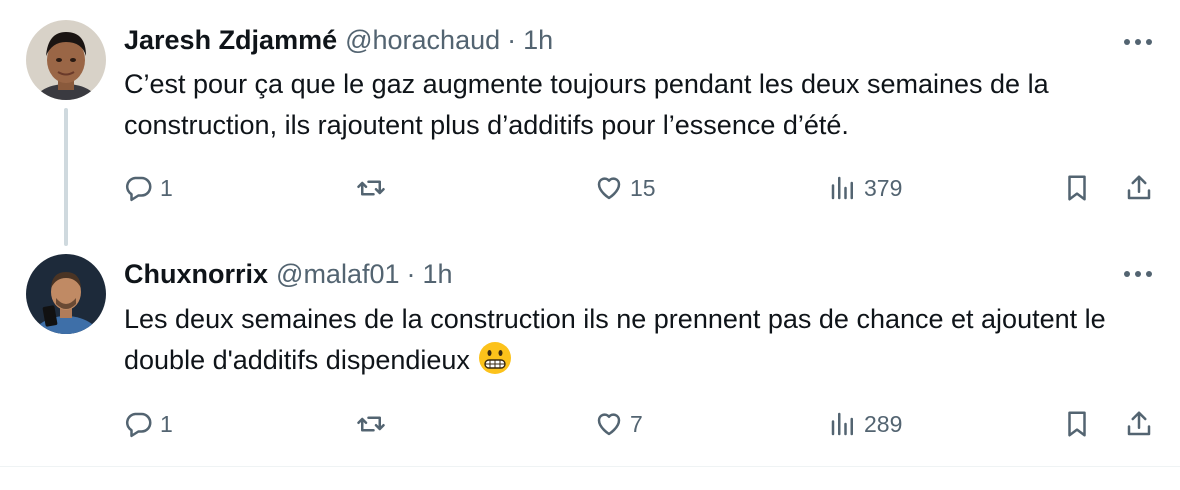 The height and width of the screenshot is (490, 1180). Describe the element at coordinates (230, 40) in the screenshot. I see `author-name: Jaresh Zdjammé` at that location.